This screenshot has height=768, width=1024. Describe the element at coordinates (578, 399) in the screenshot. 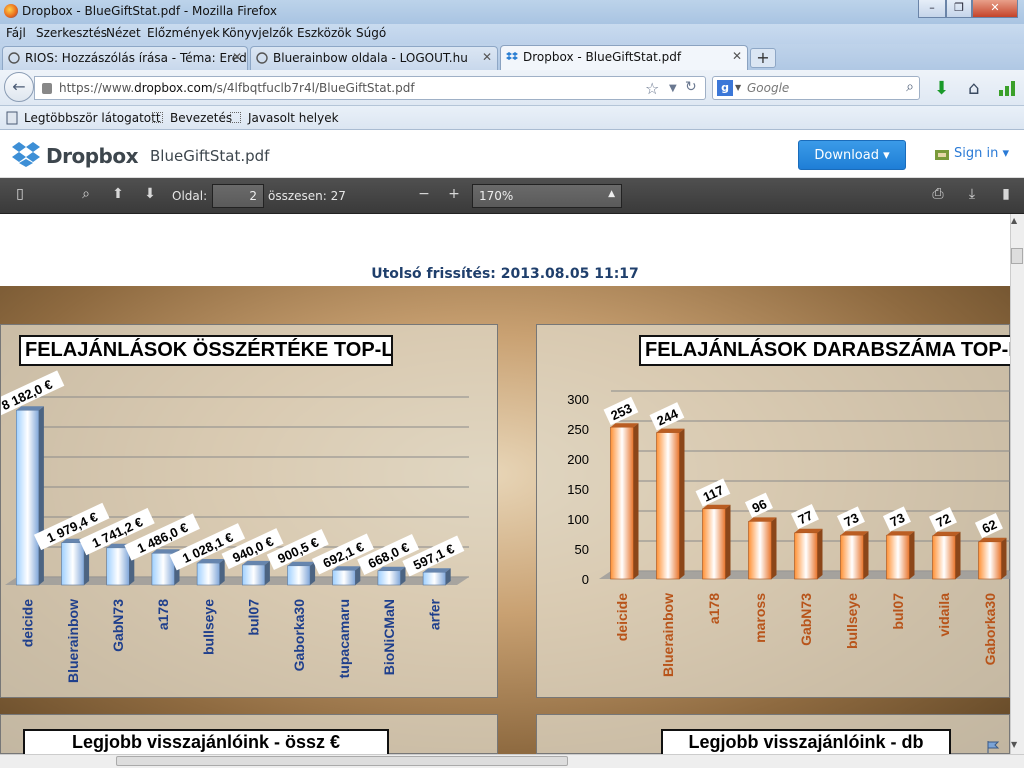

I see `y-tick-label: 300` at that location.